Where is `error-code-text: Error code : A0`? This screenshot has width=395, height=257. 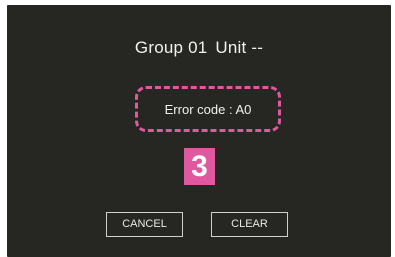 error-code-text: Error code : A0 is located at coordinates (208, 109).